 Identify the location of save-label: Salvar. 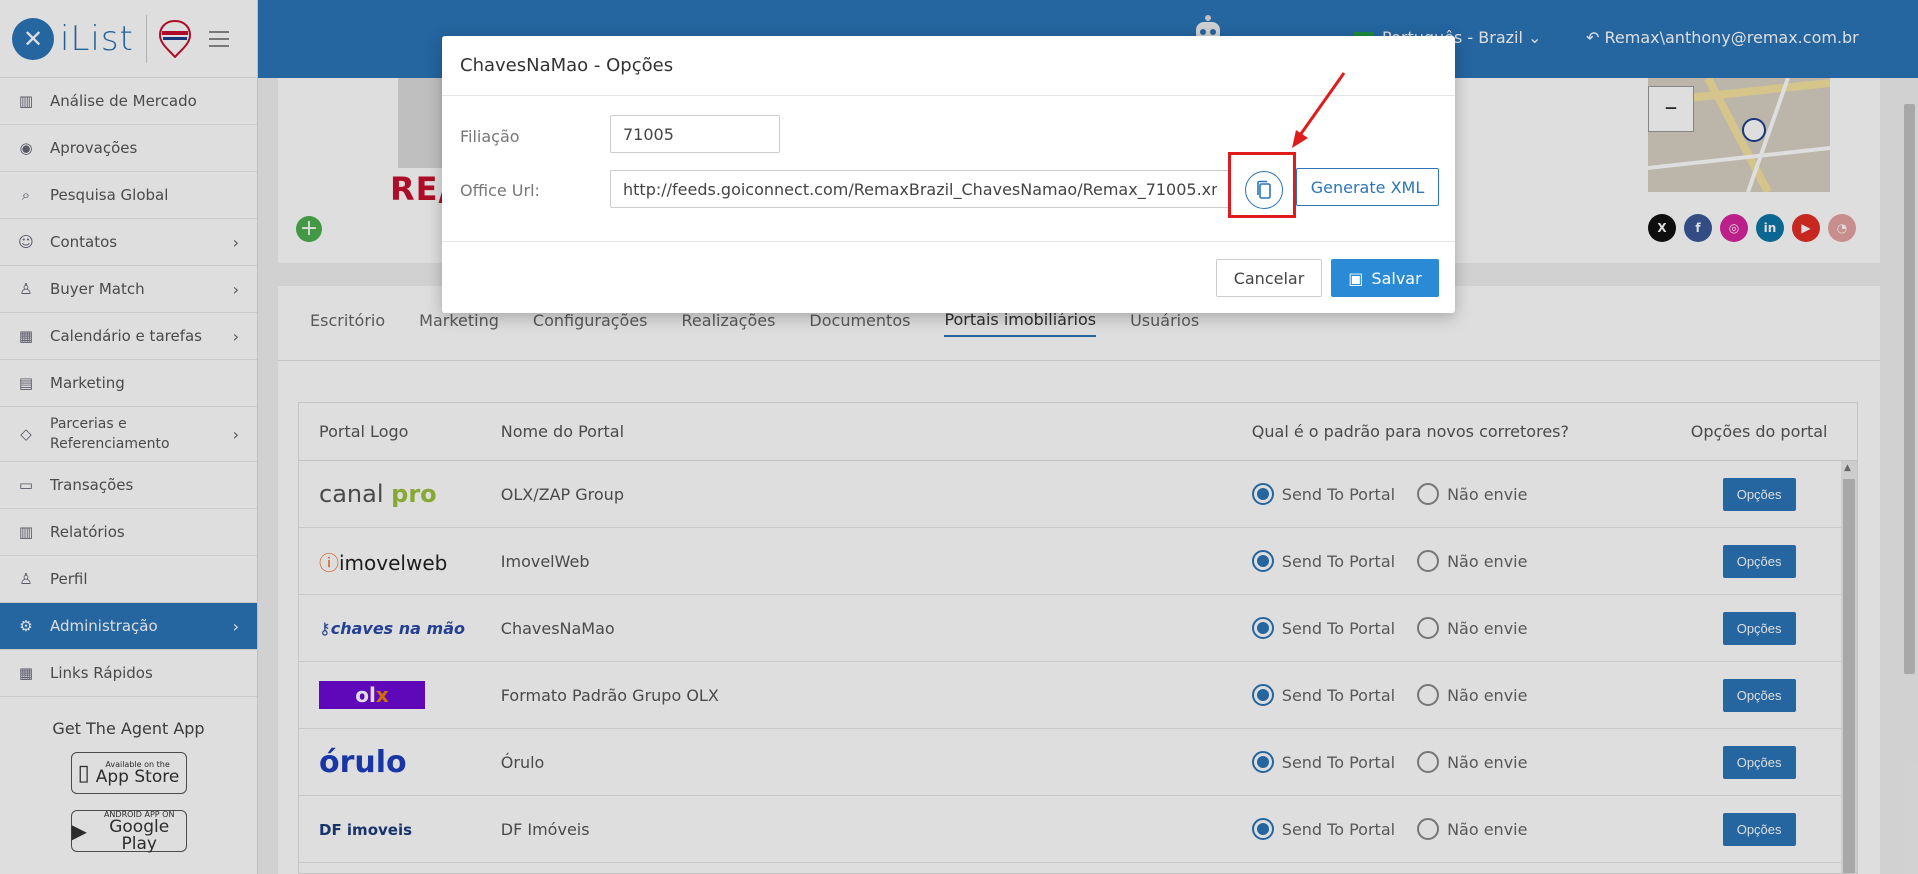
(1396, 278).